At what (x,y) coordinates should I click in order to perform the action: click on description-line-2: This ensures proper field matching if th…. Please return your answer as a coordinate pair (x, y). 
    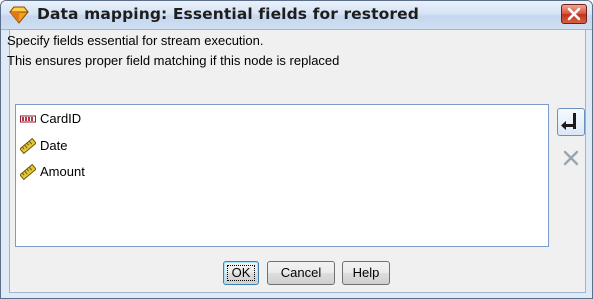
    Looking at the image, I should click on (173, 60).